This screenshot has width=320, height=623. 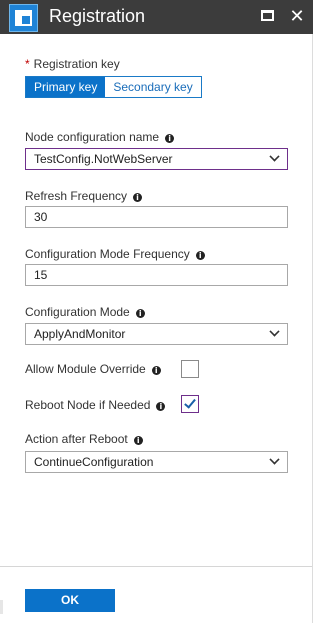 I want to click on config-mode-frequency-label: Configuration Mode Frequency i, so click(x=115, y=254).